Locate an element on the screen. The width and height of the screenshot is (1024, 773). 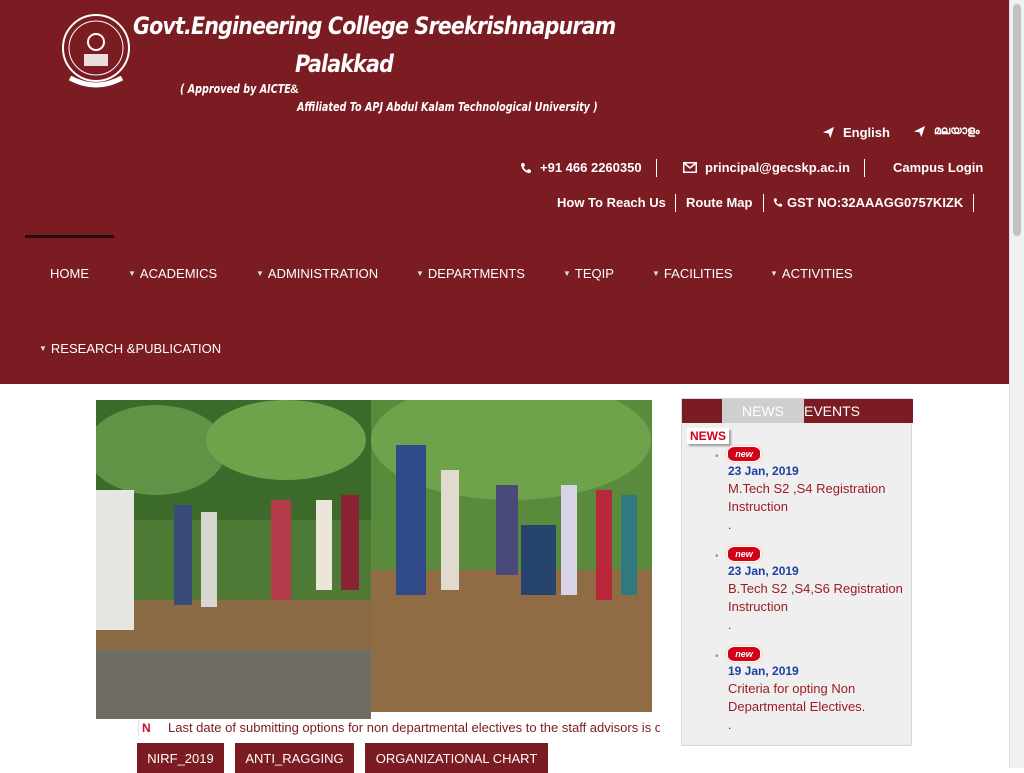
page-scrollbar is located at coordinates (1016, 384).